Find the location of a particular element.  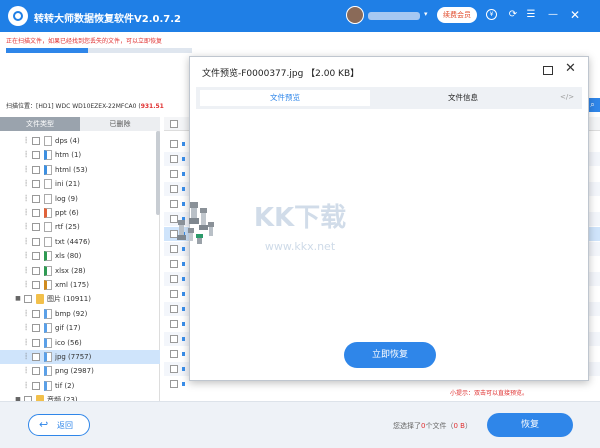

tab-file-preview: 文件预览 is located at coordinates (285, 98).